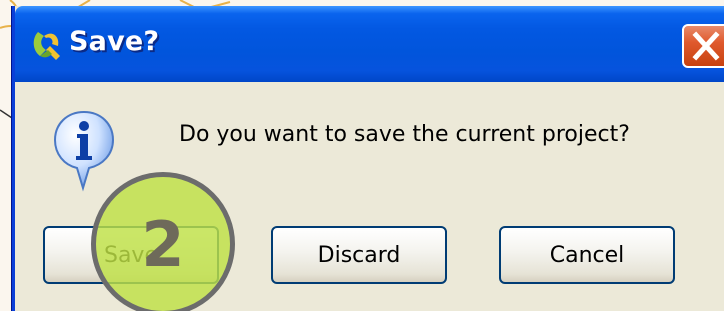 This screenshot has width=724, height=311. Describe the element at coordinates (114, 41) in the screenshot. I see `dialog-title: Save?` at that location.